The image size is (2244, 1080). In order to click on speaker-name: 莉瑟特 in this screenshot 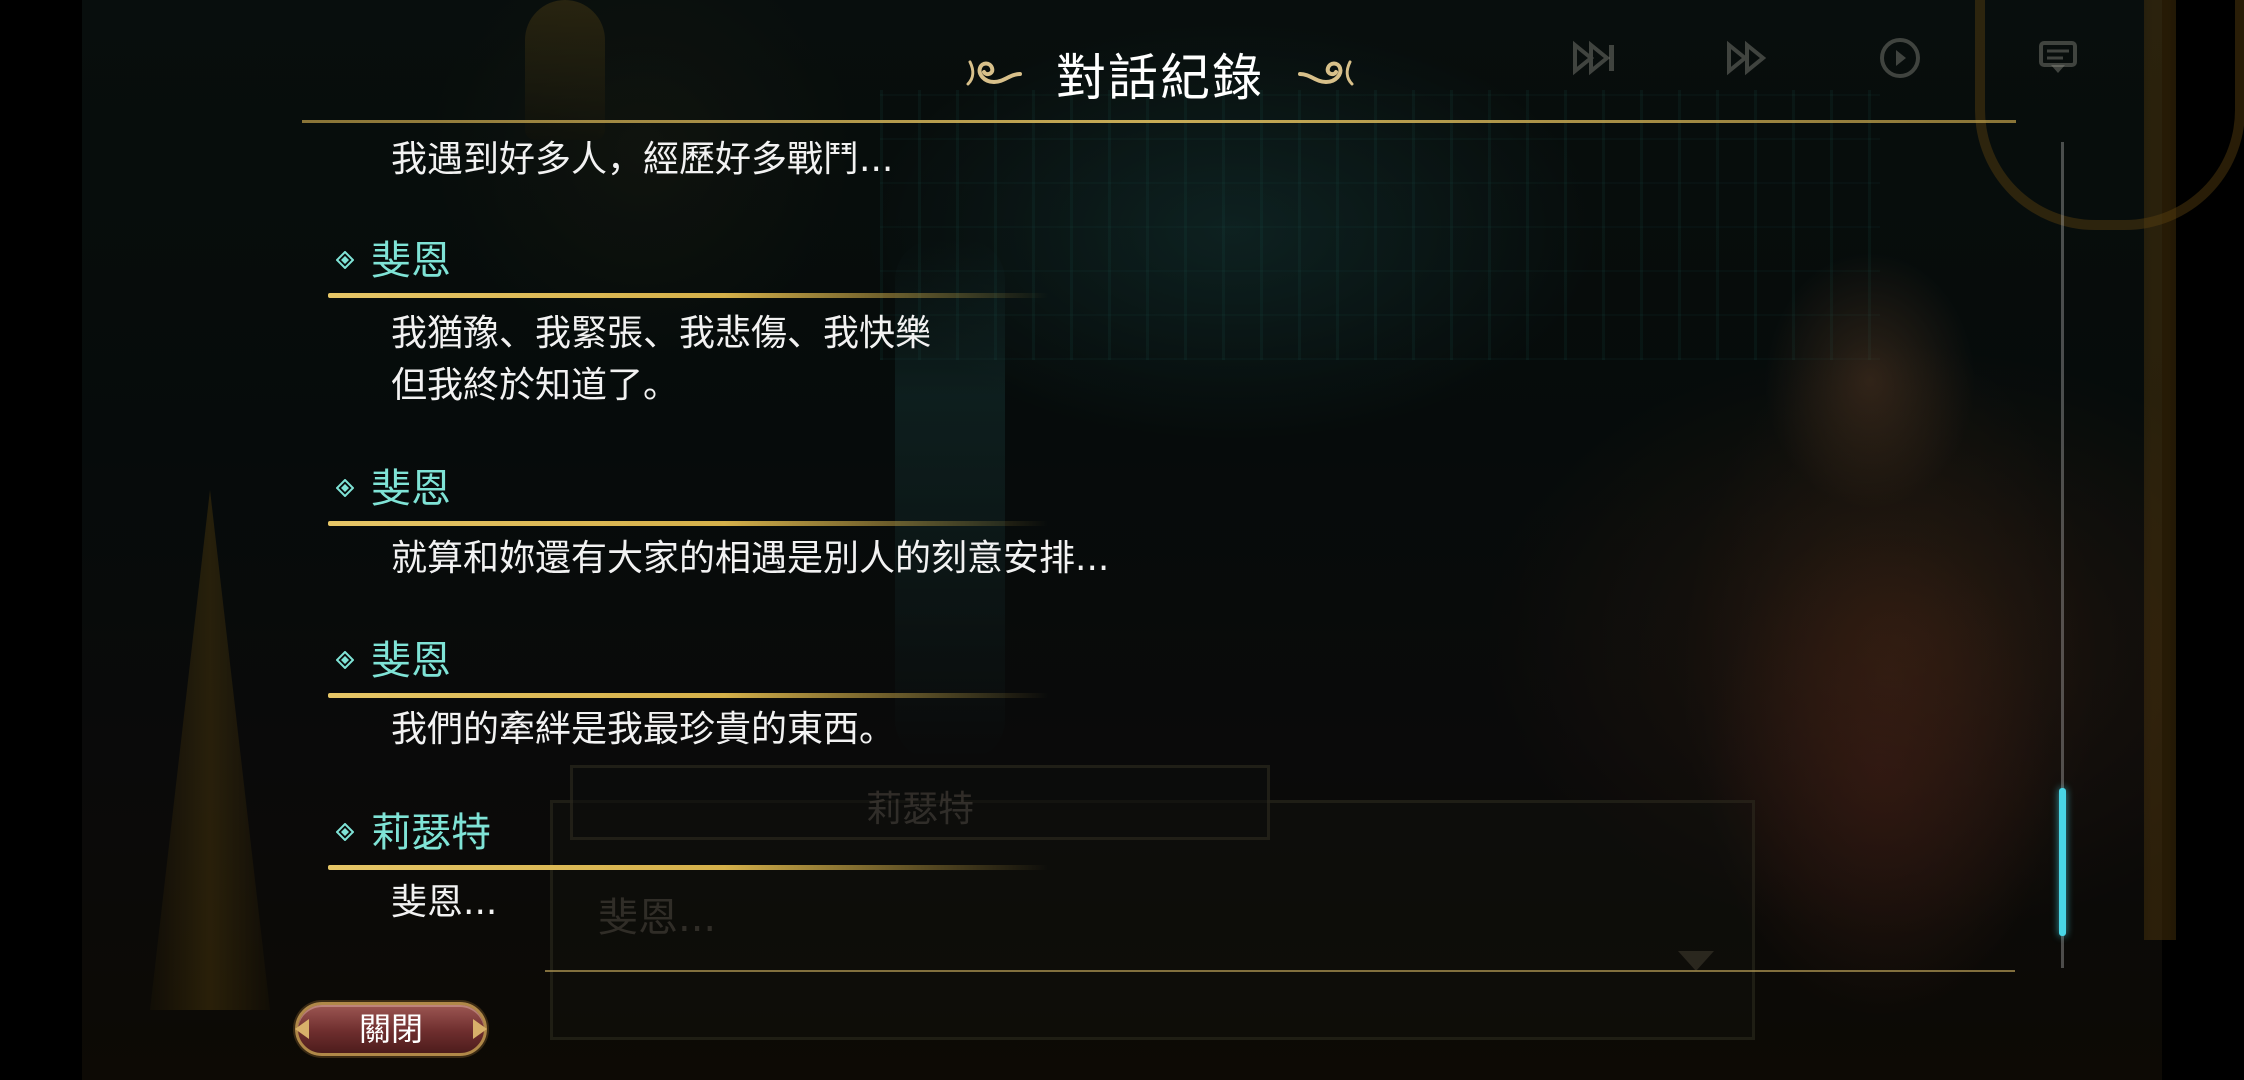, I will do `click(431, 833)`.